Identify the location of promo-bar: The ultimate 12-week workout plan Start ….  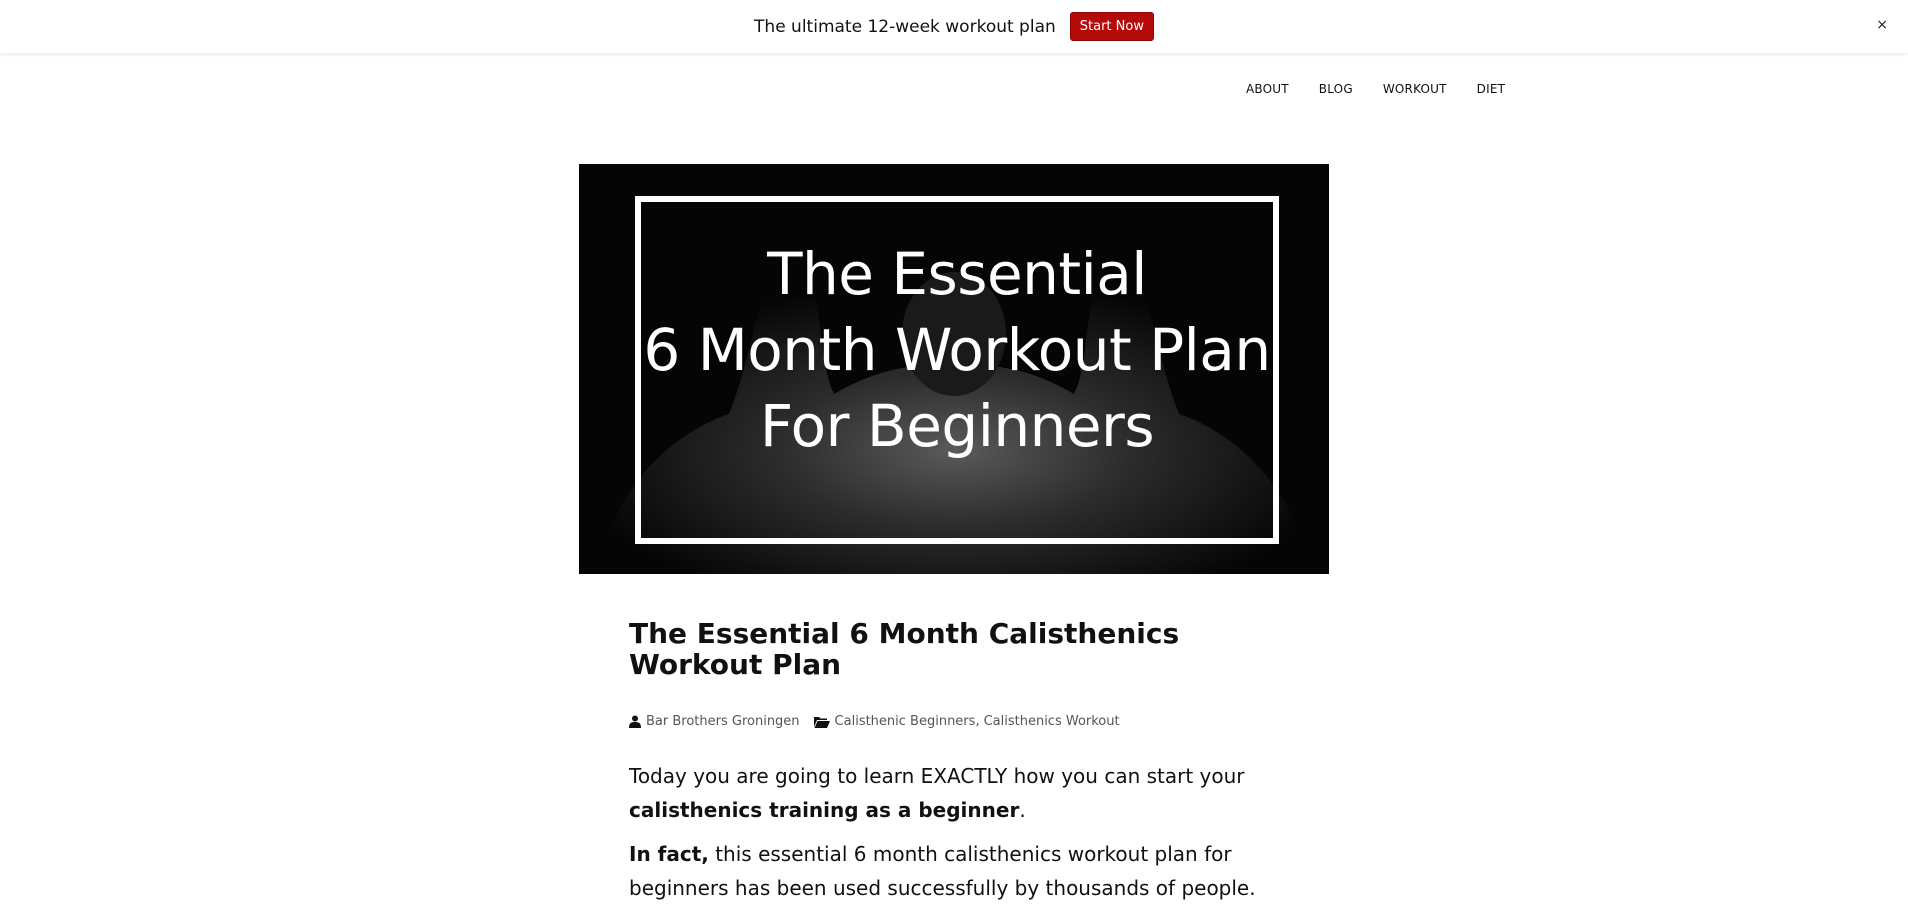
(954, 26).